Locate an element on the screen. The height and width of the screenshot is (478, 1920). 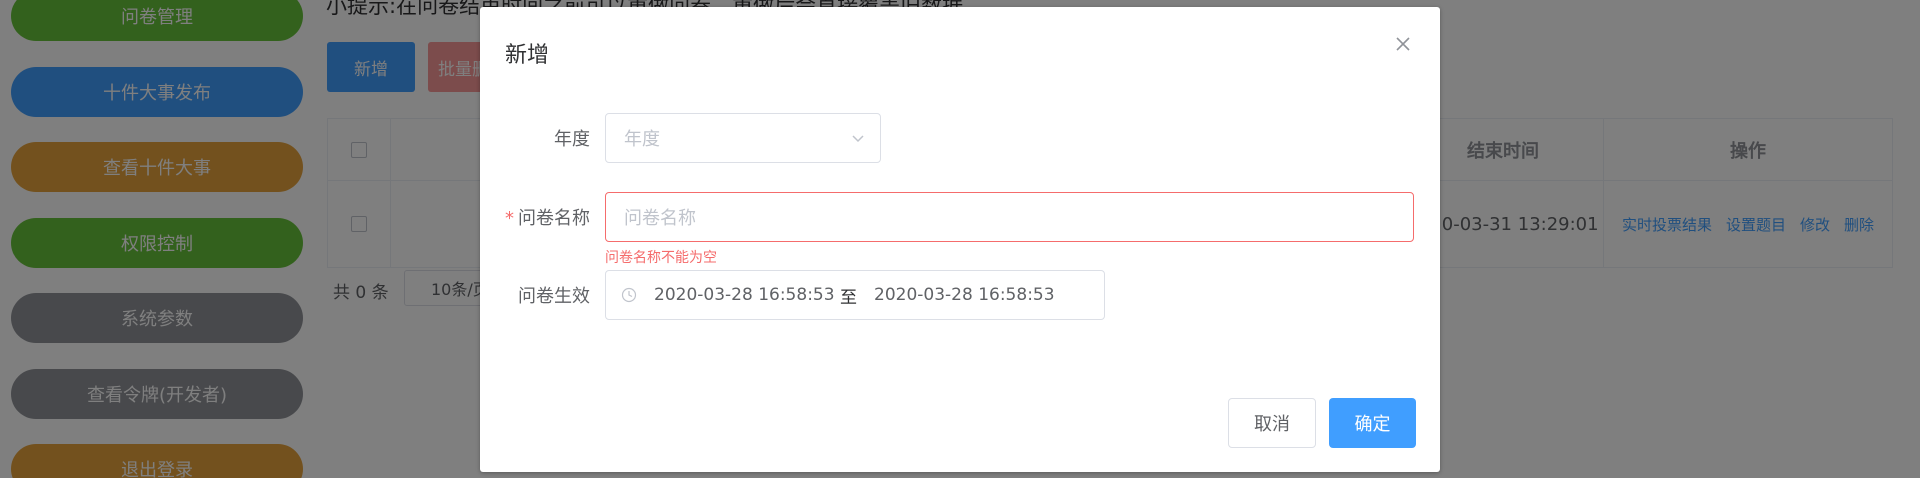
required-mark: * is located at coordinates (509, 218).